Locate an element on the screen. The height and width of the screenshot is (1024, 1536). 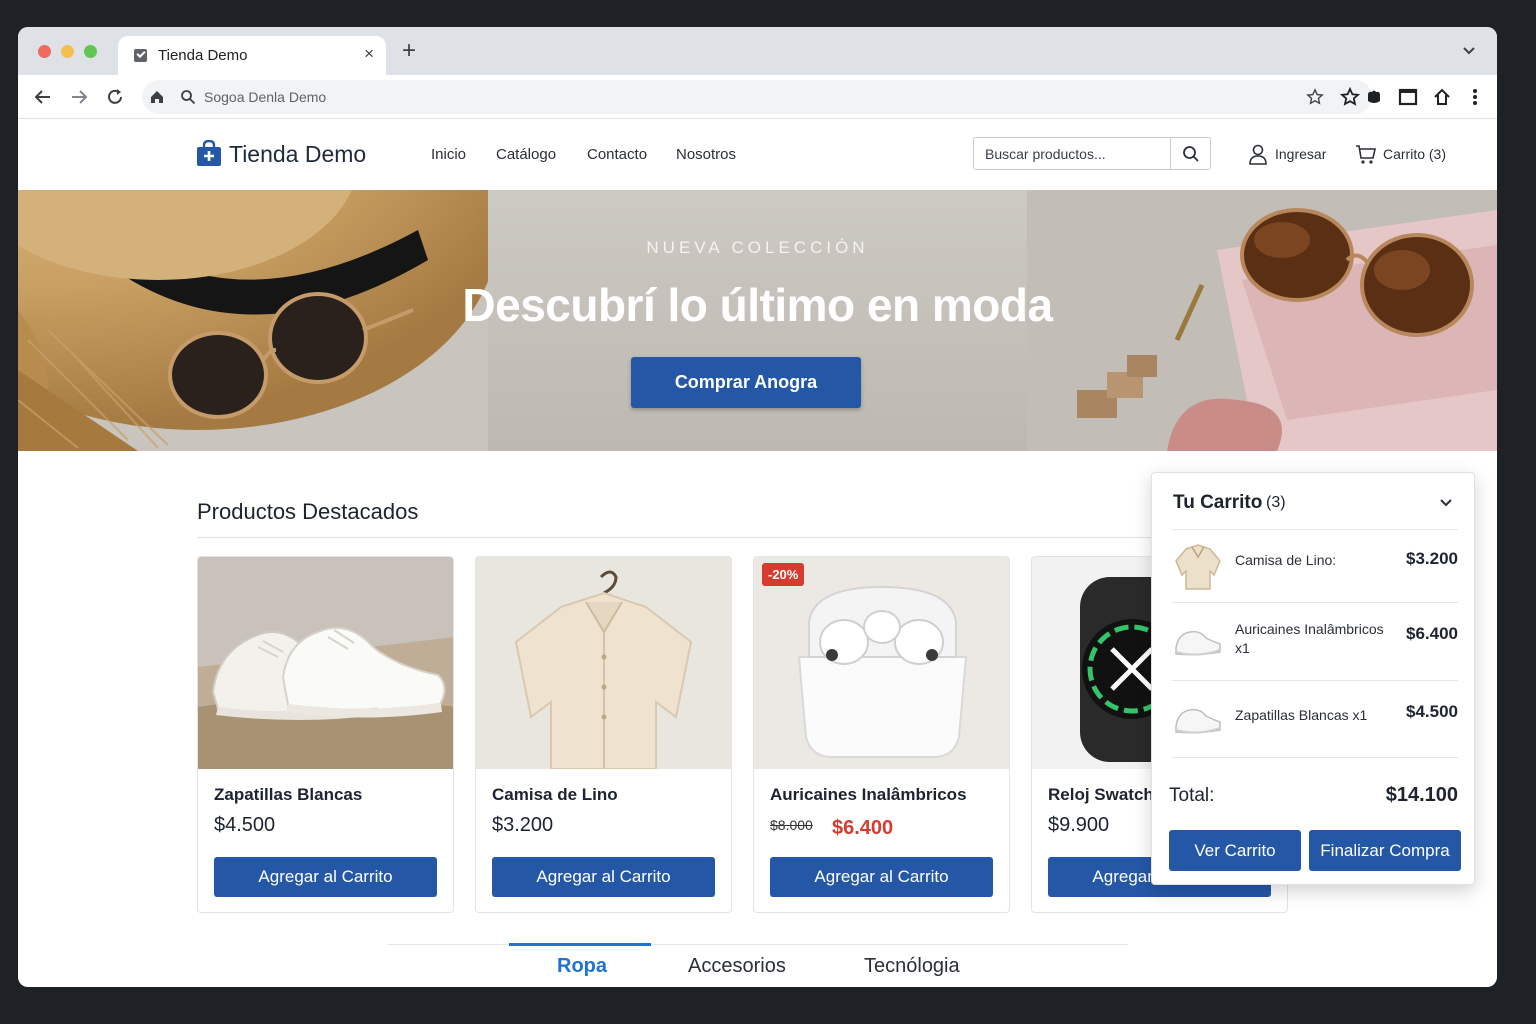
browser-tab: Tienda Demo × is located at coordinates (252, 55).